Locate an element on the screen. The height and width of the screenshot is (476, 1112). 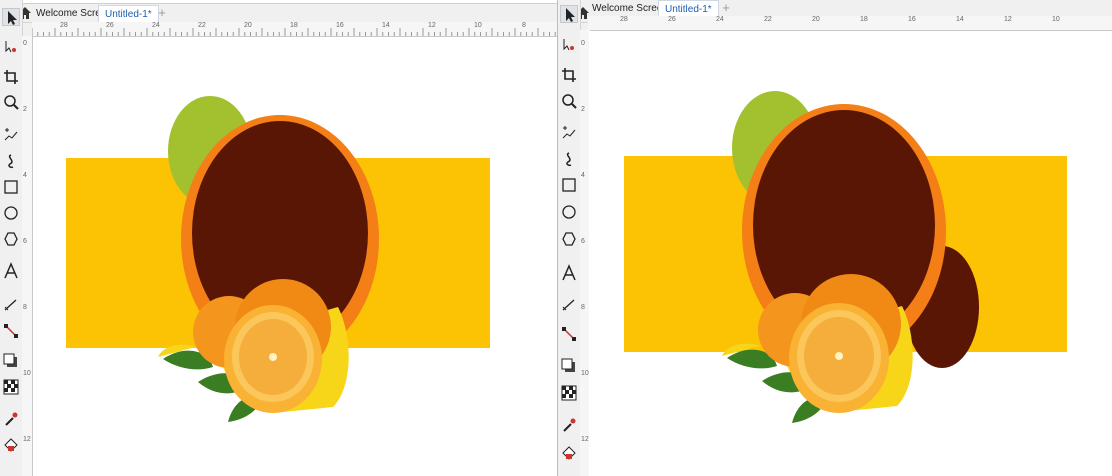
ruler-label: 16 is located at coordinates (340, 25).